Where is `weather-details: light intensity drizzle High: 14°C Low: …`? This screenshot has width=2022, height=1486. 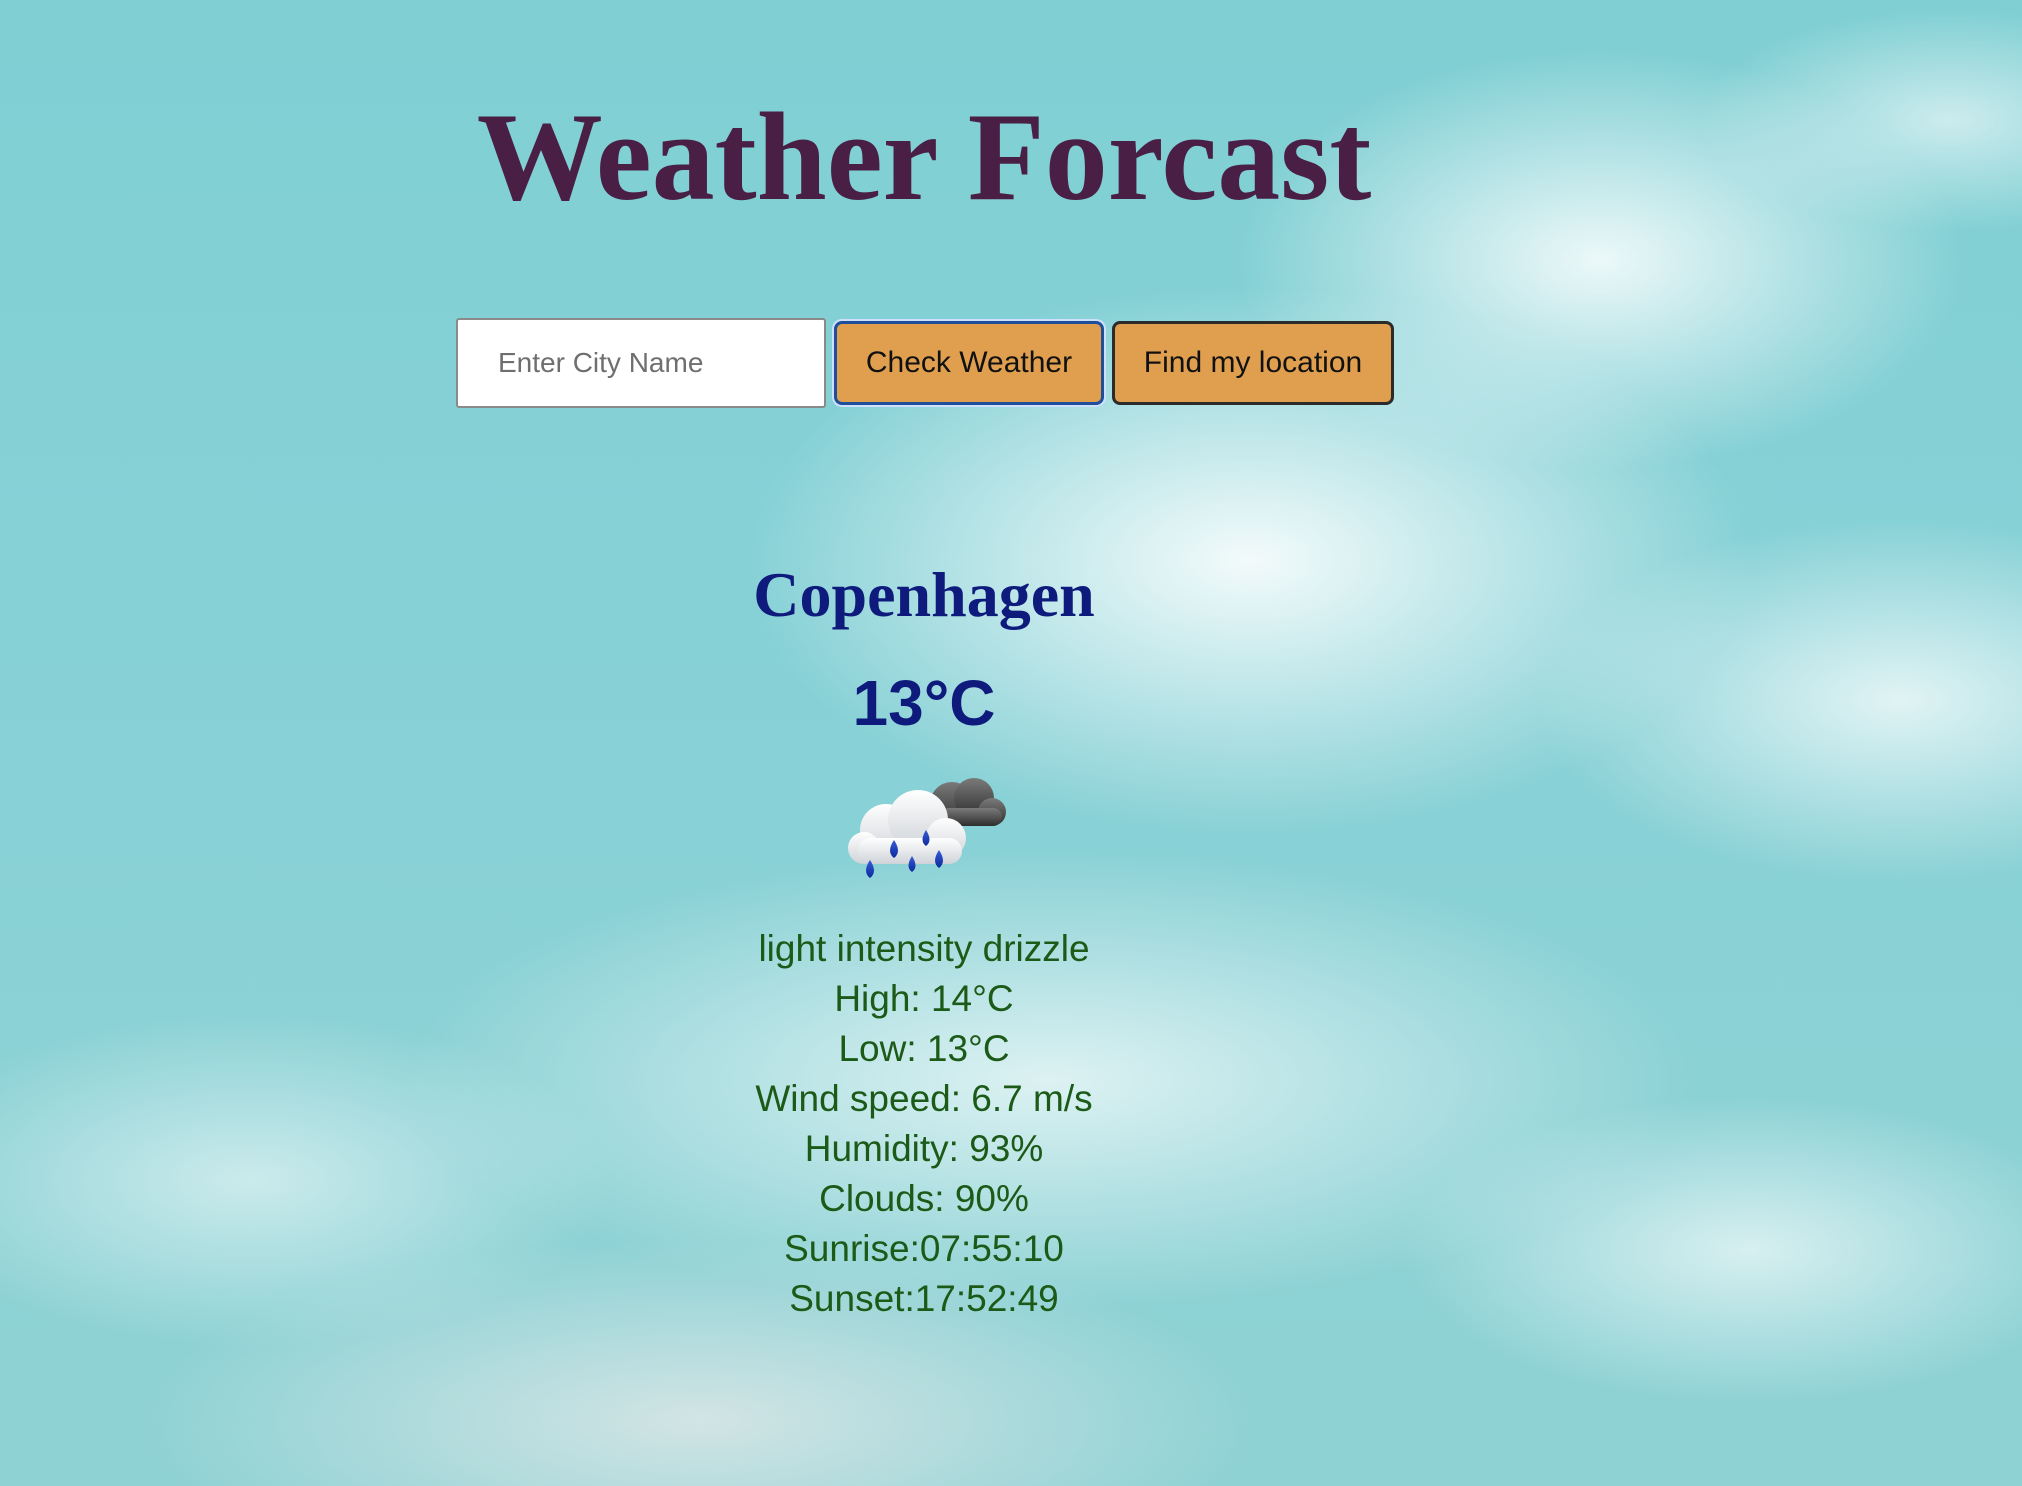
weather-details: light intensity drizzle High: 14°C Low: … is located at coordinates (924, 1124).